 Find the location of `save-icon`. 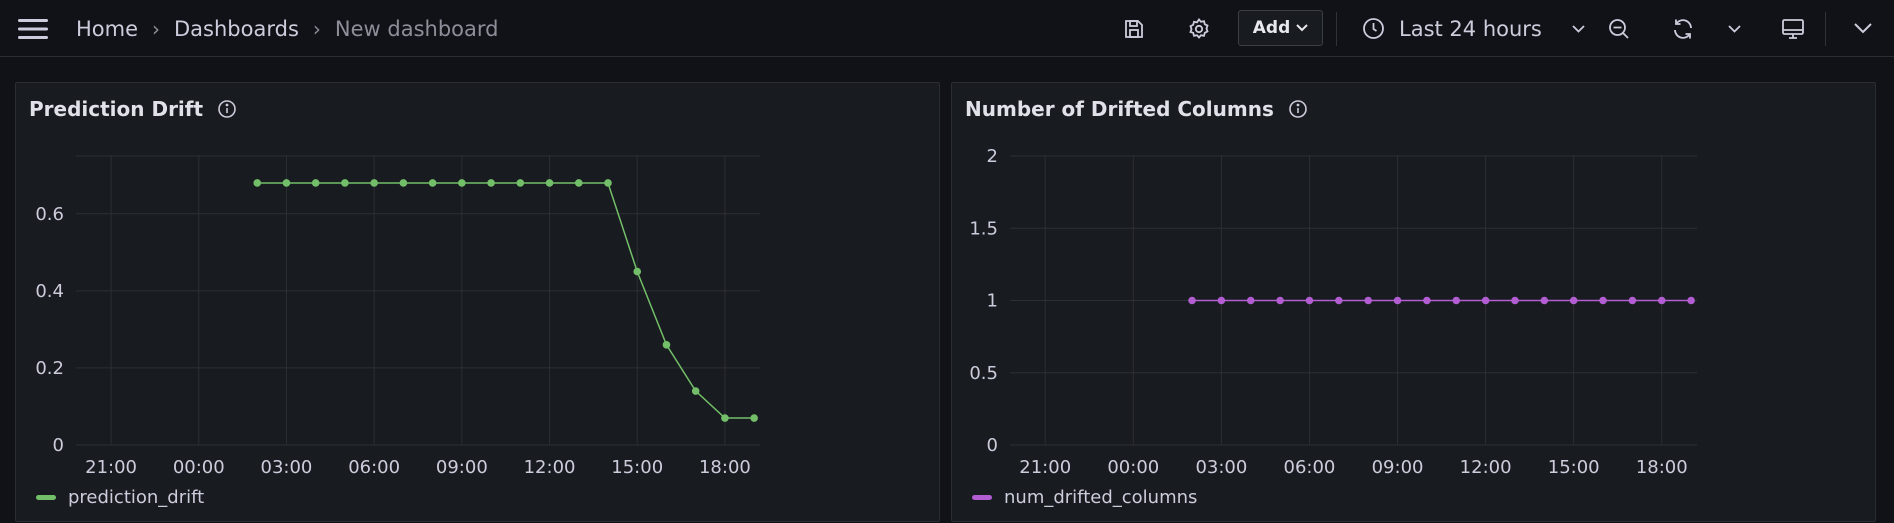

save-icon is located at coordinates (1134, 28).